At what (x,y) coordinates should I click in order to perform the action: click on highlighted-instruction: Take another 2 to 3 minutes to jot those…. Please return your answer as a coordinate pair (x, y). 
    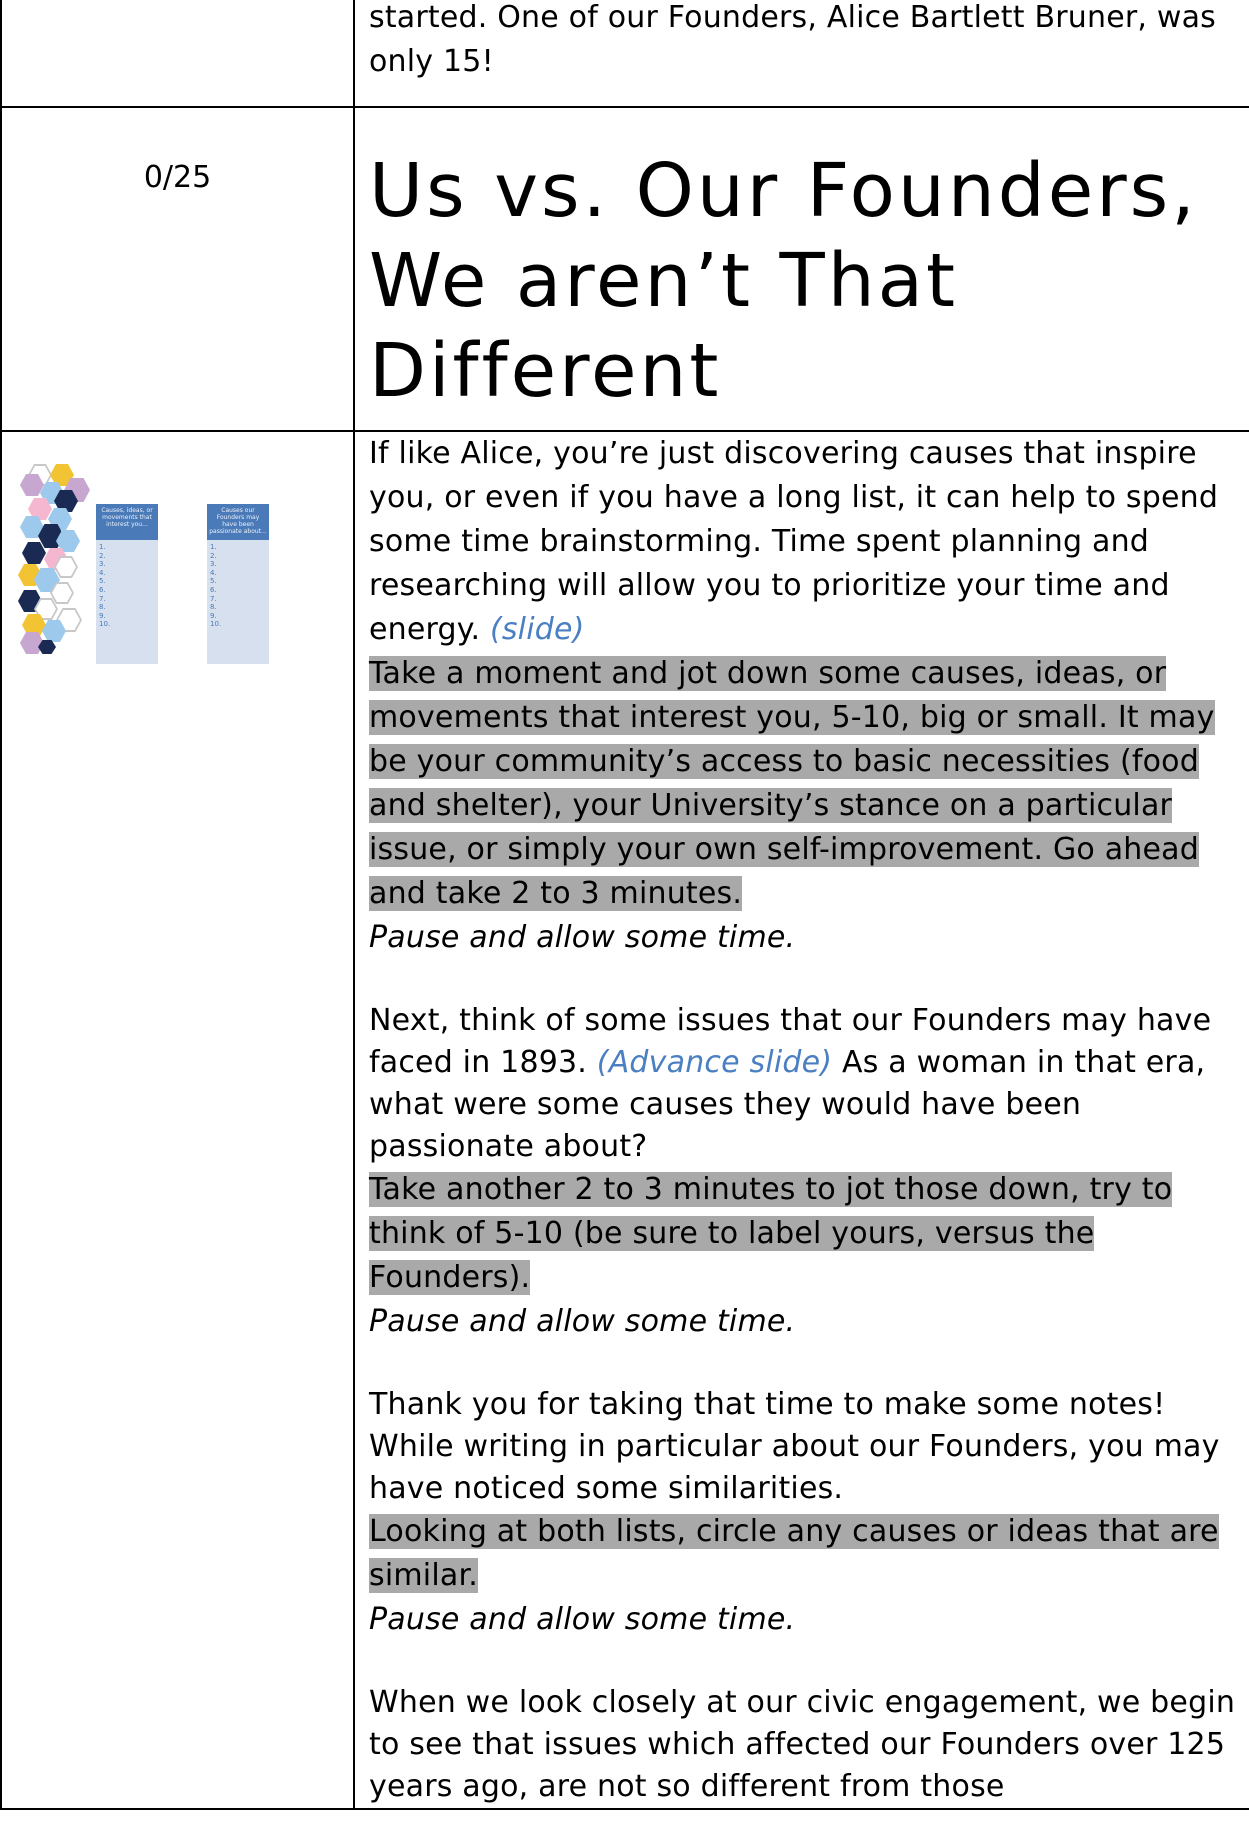
    Looking at the image, I should click on (804, 1234).